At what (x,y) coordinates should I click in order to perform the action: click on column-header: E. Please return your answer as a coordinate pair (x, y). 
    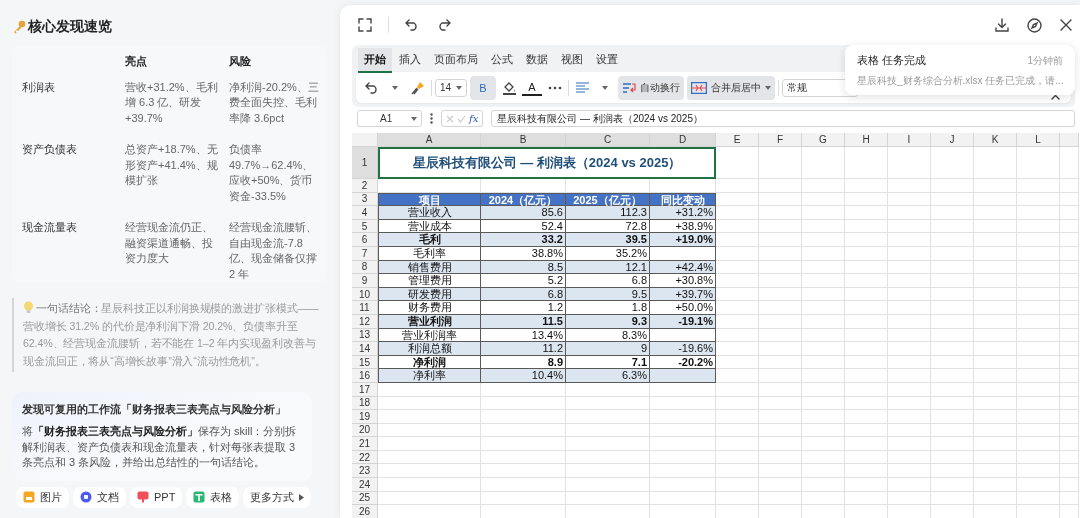
    Looking at the image, I should click on (737, 140).